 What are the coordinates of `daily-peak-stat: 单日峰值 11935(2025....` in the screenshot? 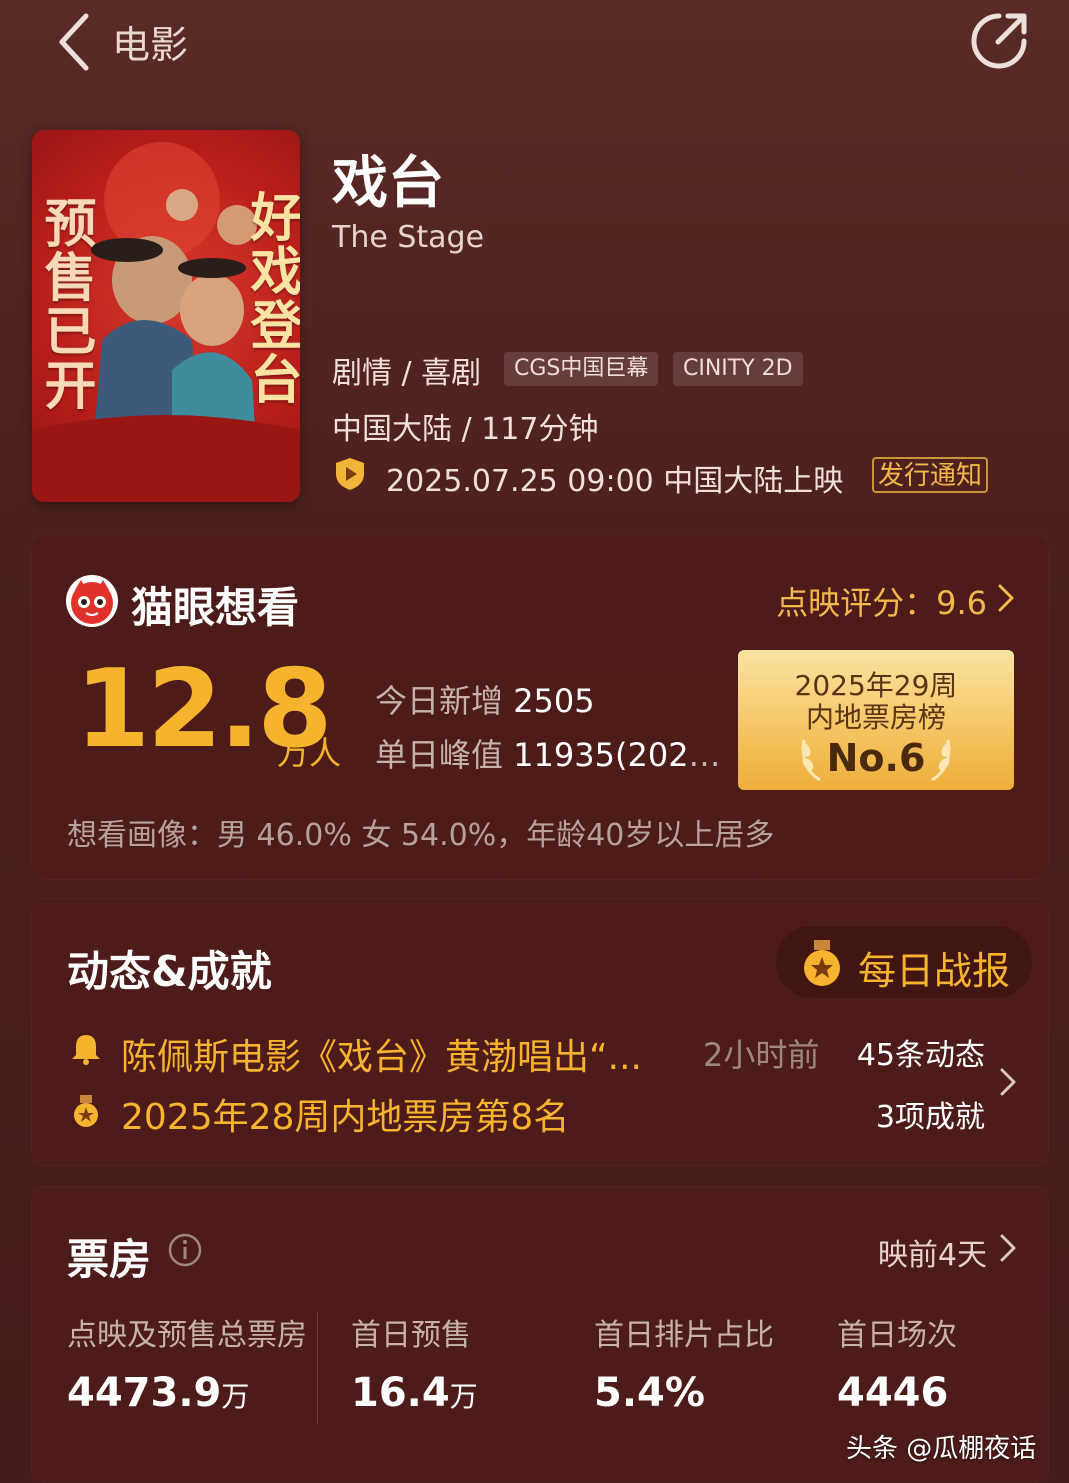 It's located at (550, 753).